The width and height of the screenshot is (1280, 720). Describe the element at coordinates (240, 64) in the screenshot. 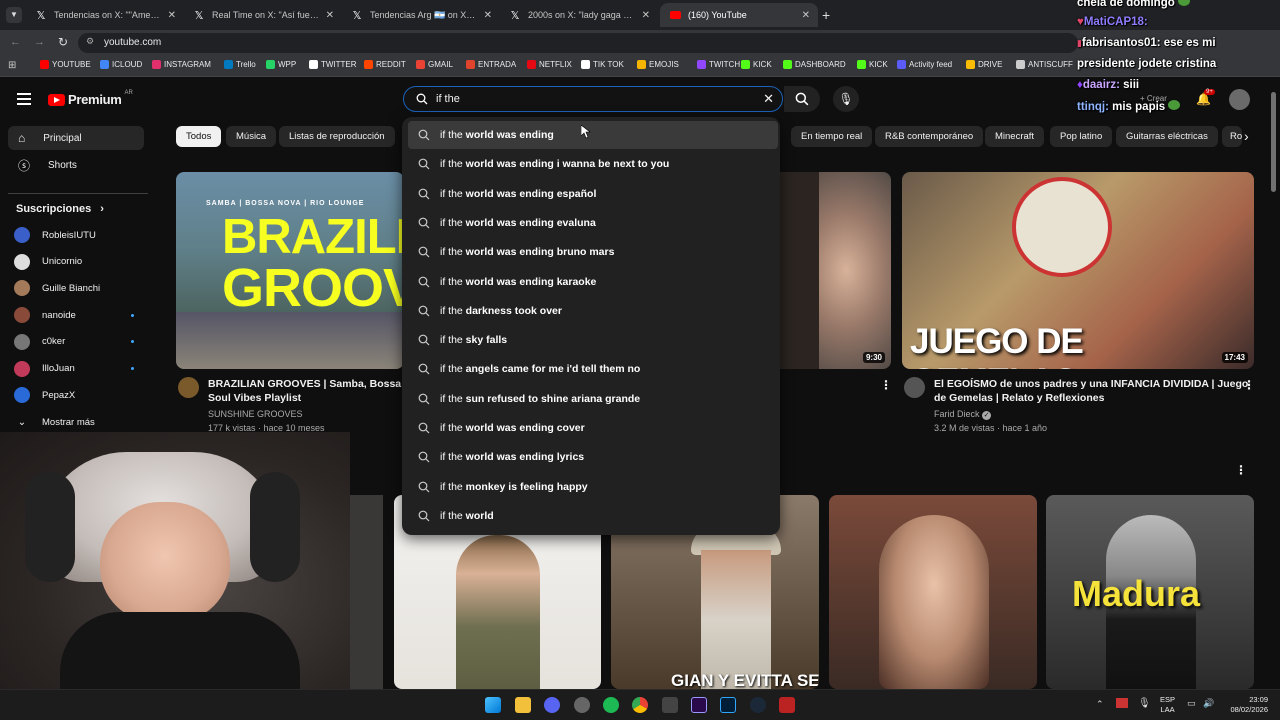

I see `bookmark-item: Trello` at that location.